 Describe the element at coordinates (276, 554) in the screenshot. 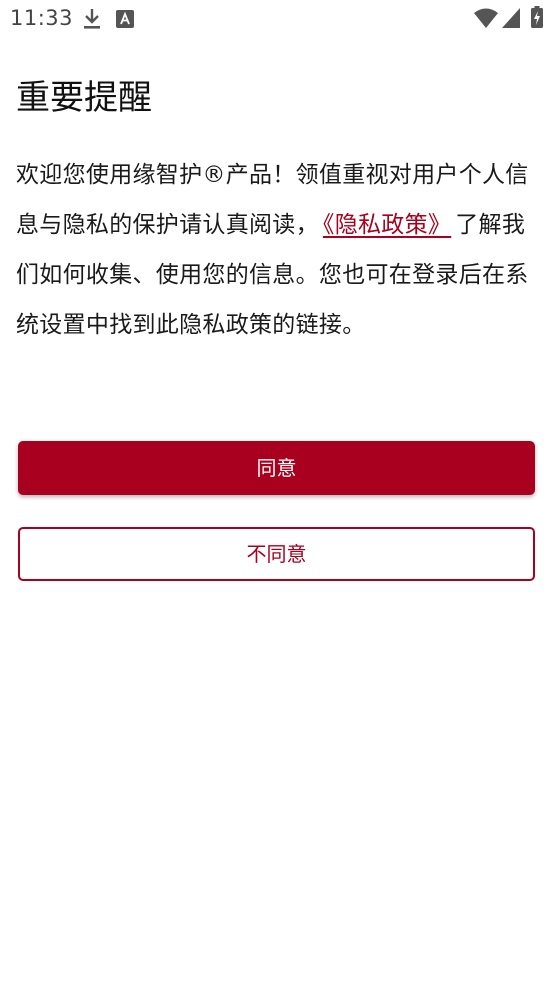

I see `disagree-button: 不同意` at that location.